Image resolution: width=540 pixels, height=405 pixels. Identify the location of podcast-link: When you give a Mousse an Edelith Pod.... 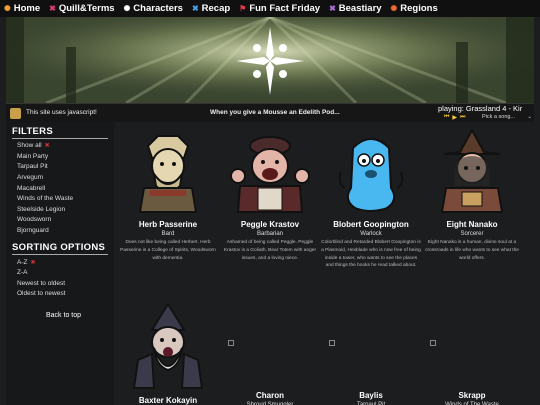
(275, 112).